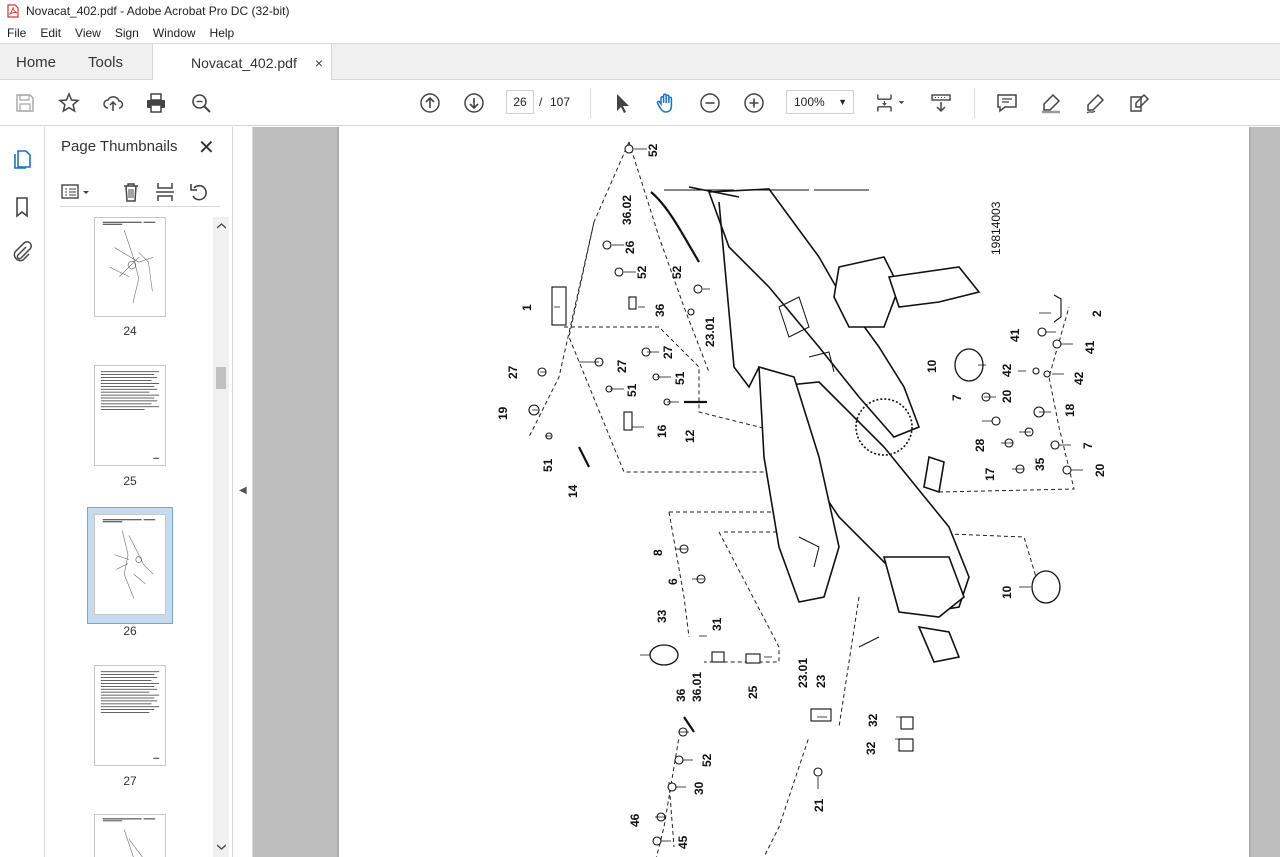 The height and width of the screenshot is (857, 1280). Describe the element at coordinates (22, 252) in the screenshot. I see `attachments-icon` at that location.